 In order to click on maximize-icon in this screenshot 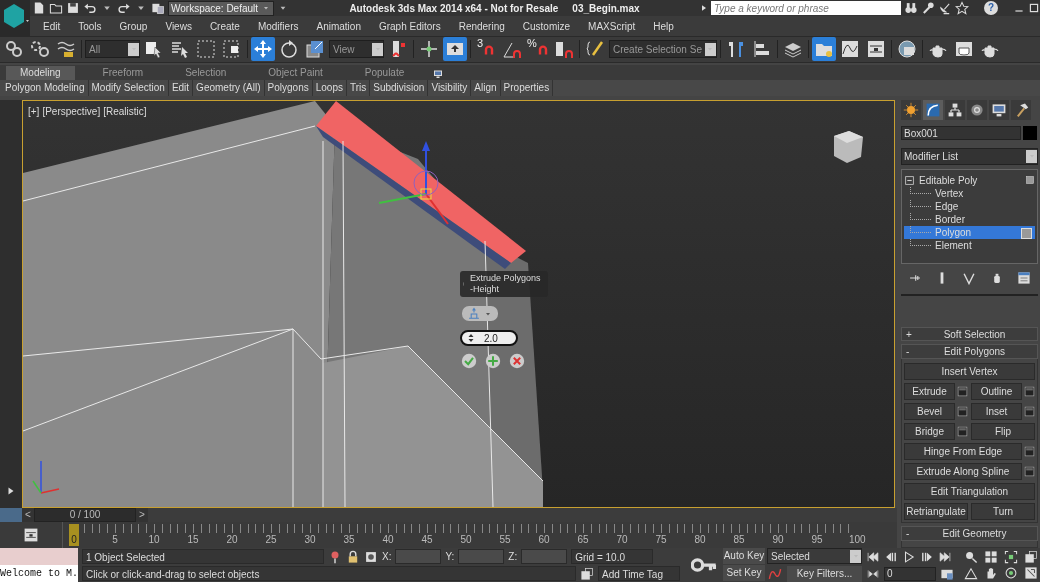, I will do `click(1034, 8)`.